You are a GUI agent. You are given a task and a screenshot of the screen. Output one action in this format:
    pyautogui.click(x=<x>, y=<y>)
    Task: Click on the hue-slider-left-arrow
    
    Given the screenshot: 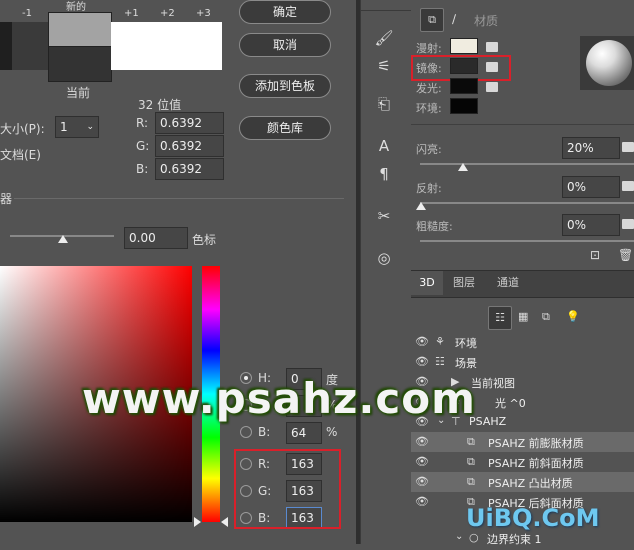 What is the action you would take?
    pyautogui.click(x=197, y=522)
    